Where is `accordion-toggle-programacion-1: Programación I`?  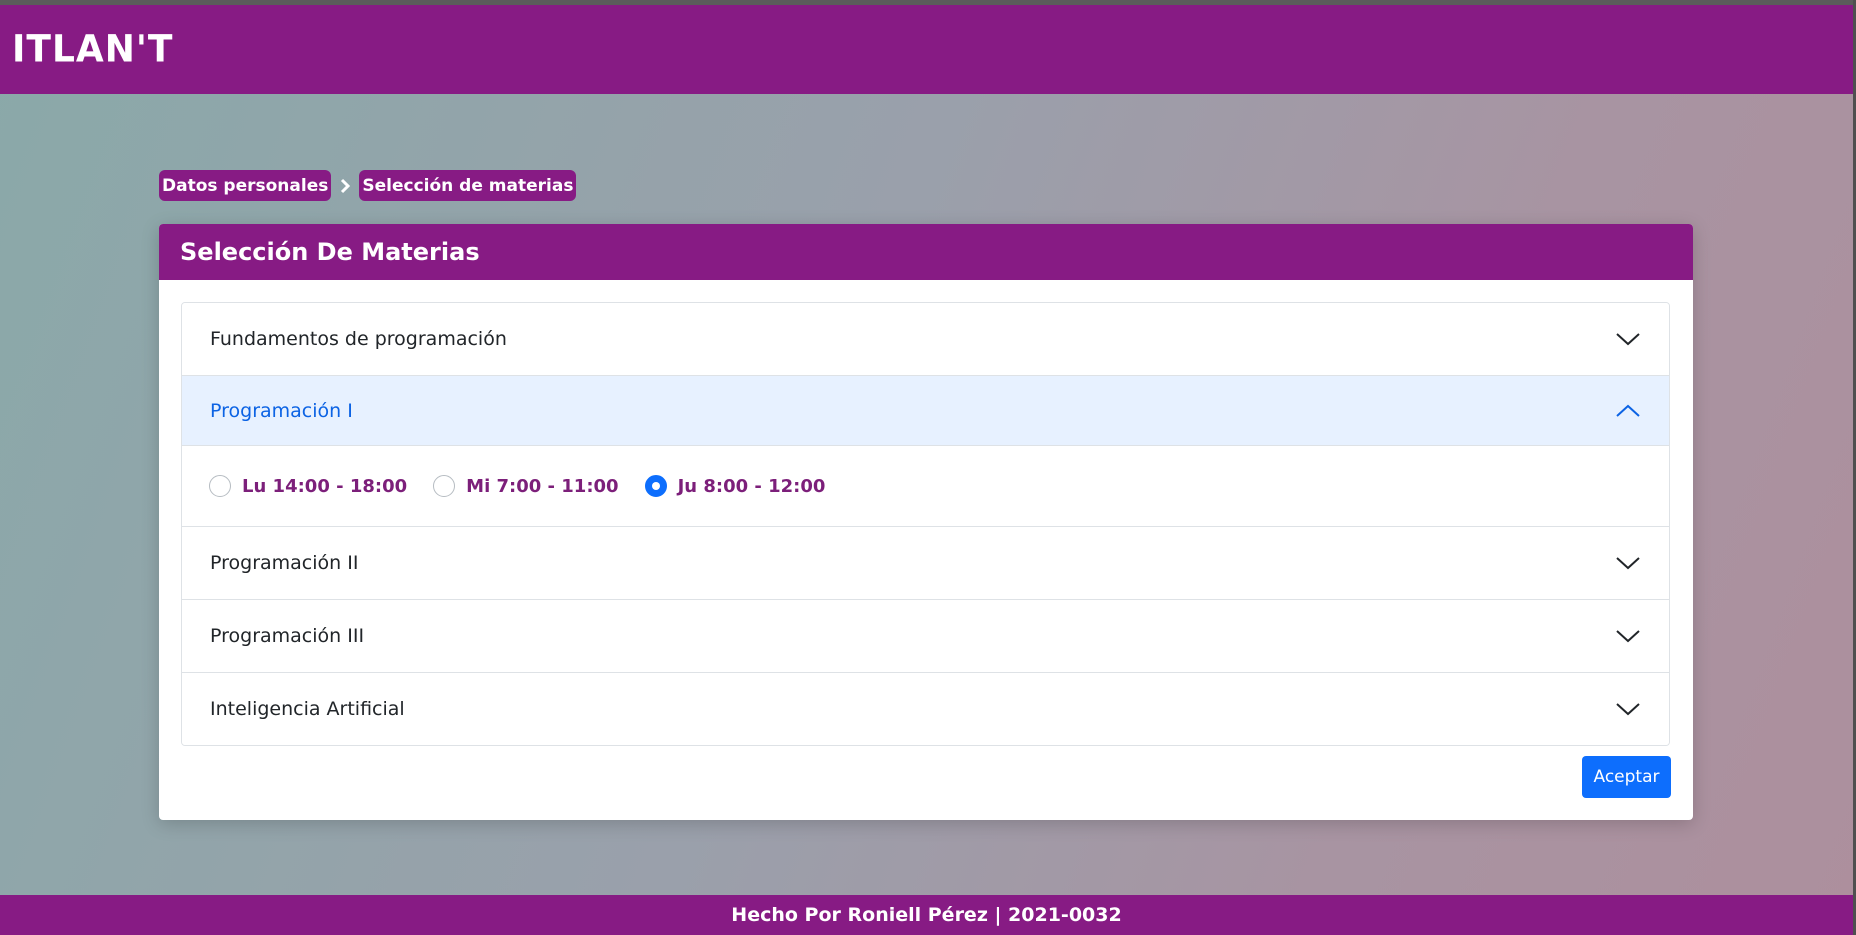 accordion-toggle-programacion-1: Programación I is located at coordinates (925, 411).